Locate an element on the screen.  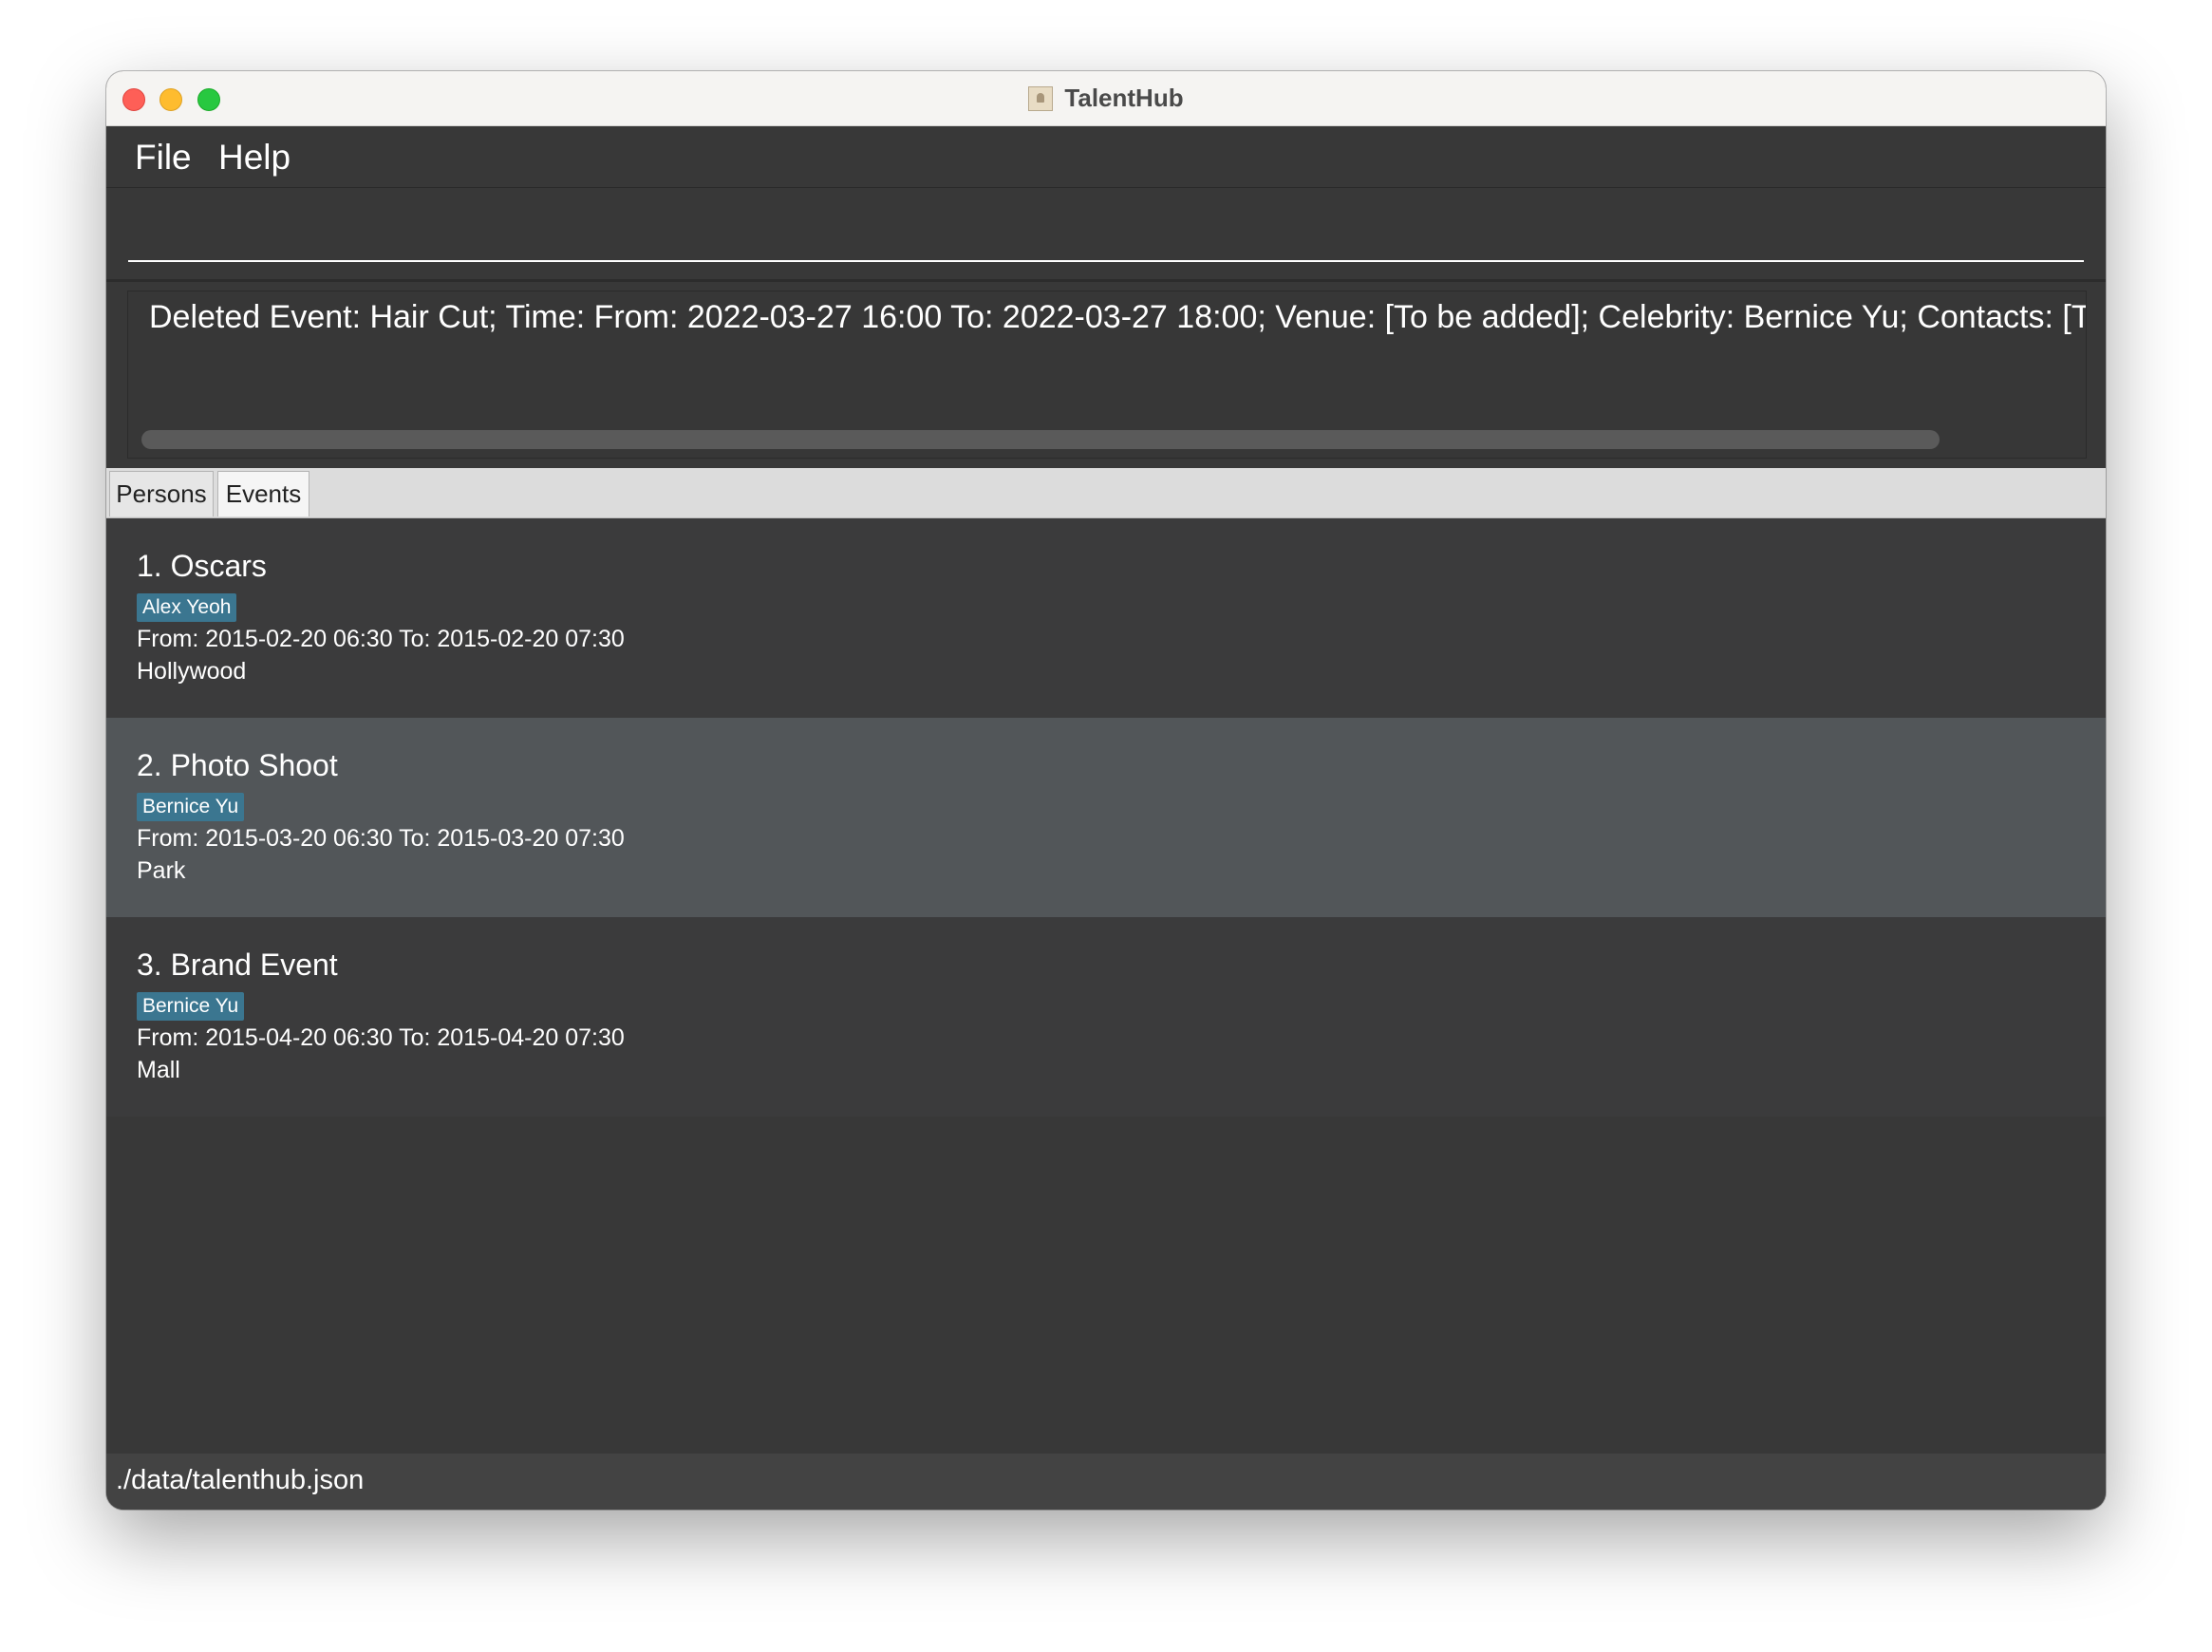
menu-help: Help is located at coordinates (254, 157).